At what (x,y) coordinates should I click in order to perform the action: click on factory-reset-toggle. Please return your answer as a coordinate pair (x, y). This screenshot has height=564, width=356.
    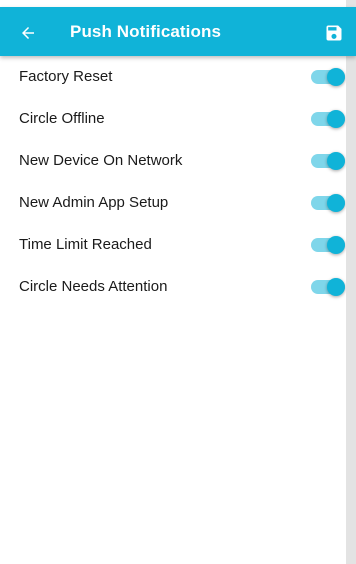
    Looking at the image, I should click on (328, 77).